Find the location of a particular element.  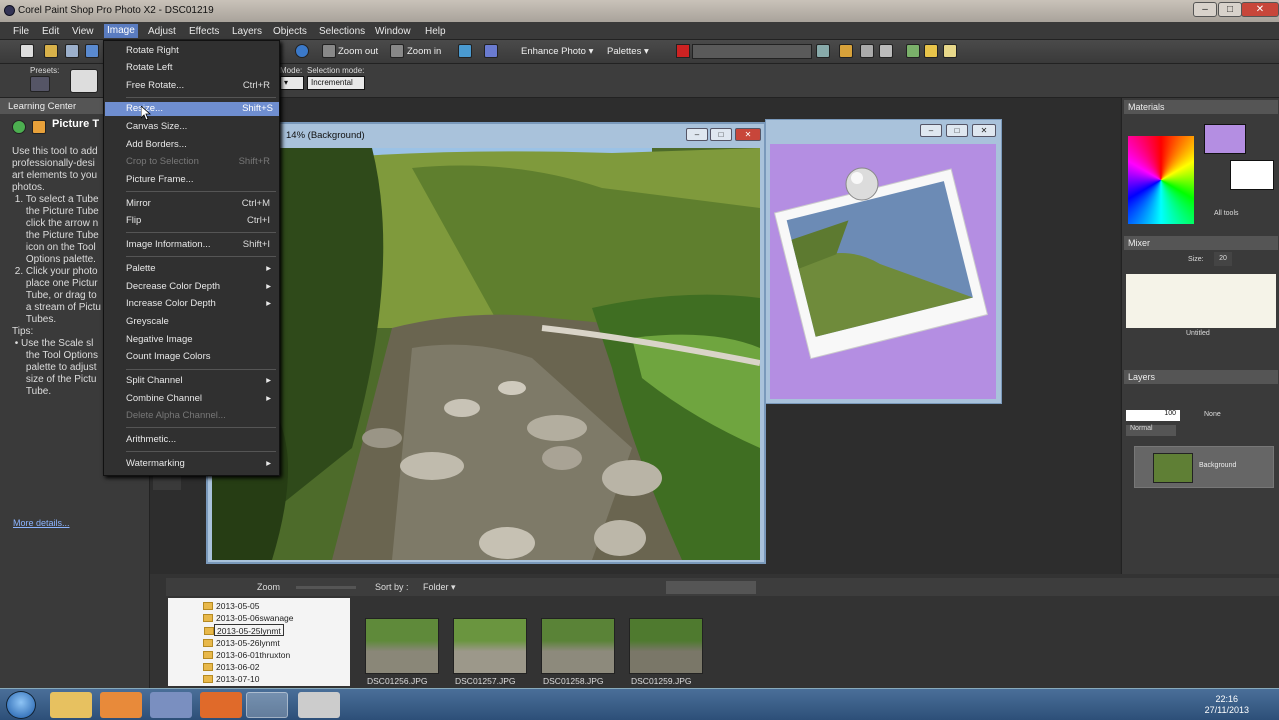

tree-folder: 2013-06-02 is located at coordinates (231, 667).